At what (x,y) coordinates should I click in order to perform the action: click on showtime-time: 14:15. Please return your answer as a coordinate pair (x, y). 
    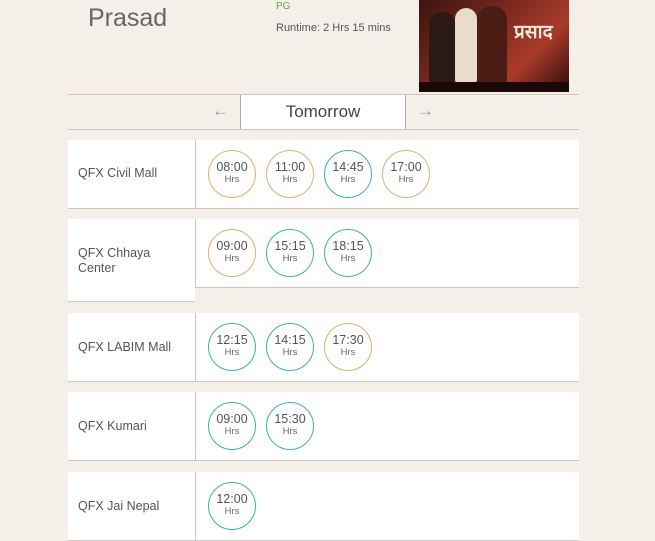
    Looking at the image, I should click on (290, 340).